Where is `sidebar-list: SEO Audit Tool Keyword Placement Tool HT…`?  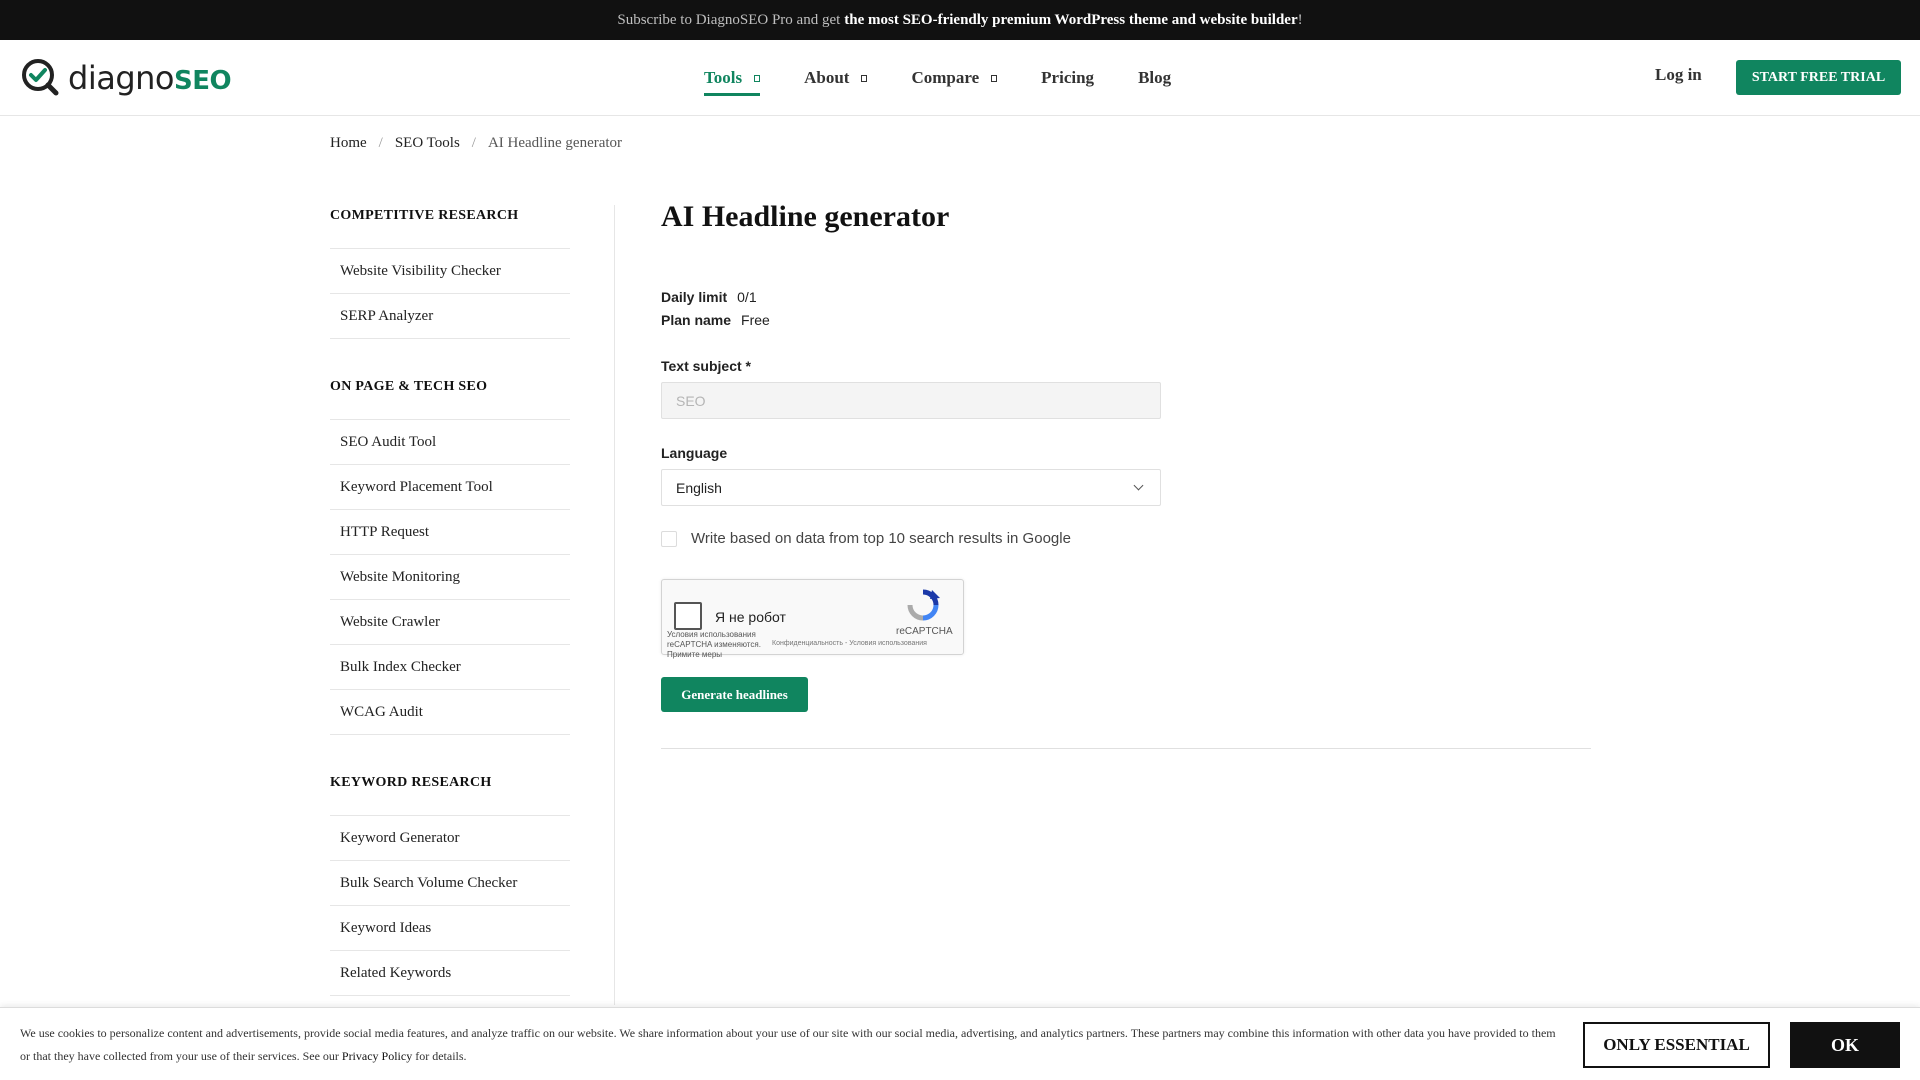 sidebar-list: SEO Audit Tool Keyword Placement Tool HT… is located at coordinates (450, 577).